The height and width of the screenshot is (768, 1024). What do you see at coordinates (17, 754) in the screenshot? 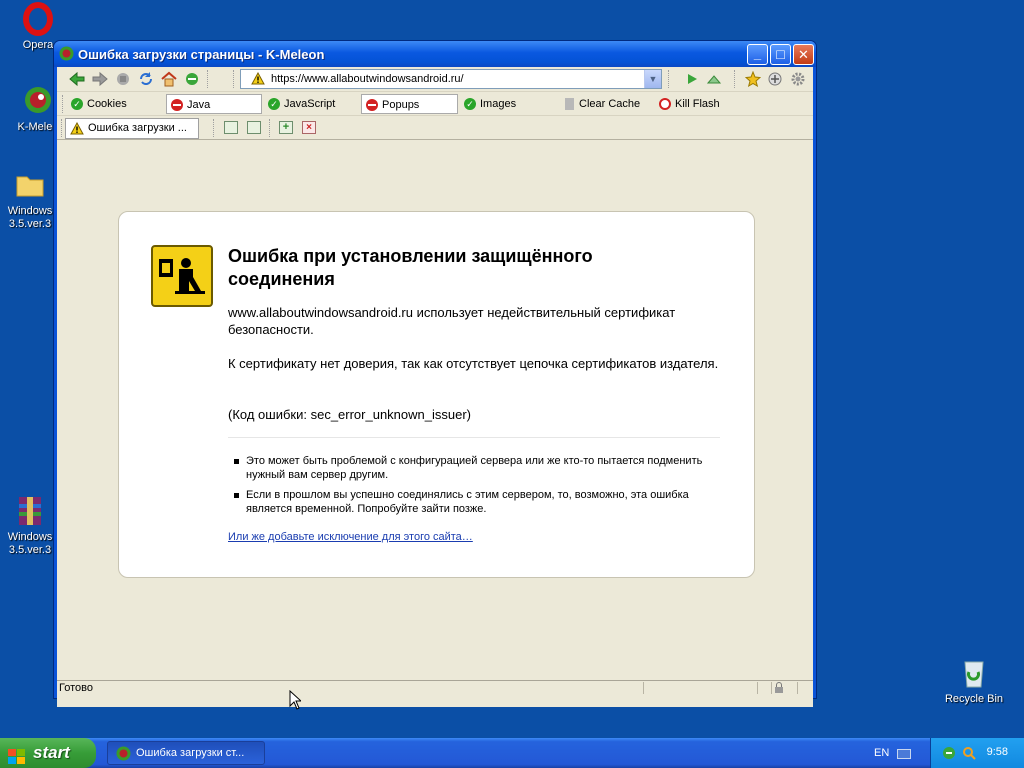
I see `windows-logo-icon` at bounding box center [17, 754].